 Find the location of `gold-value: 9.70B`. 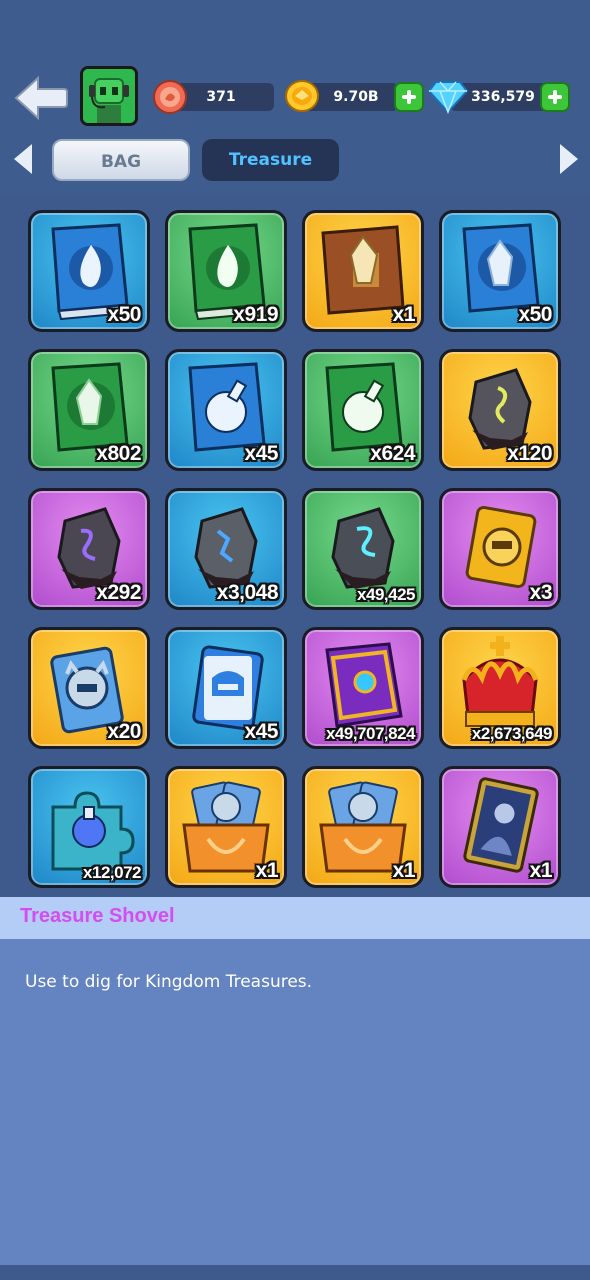

gold-value: 9.70B is located at coordinates (356, 97).